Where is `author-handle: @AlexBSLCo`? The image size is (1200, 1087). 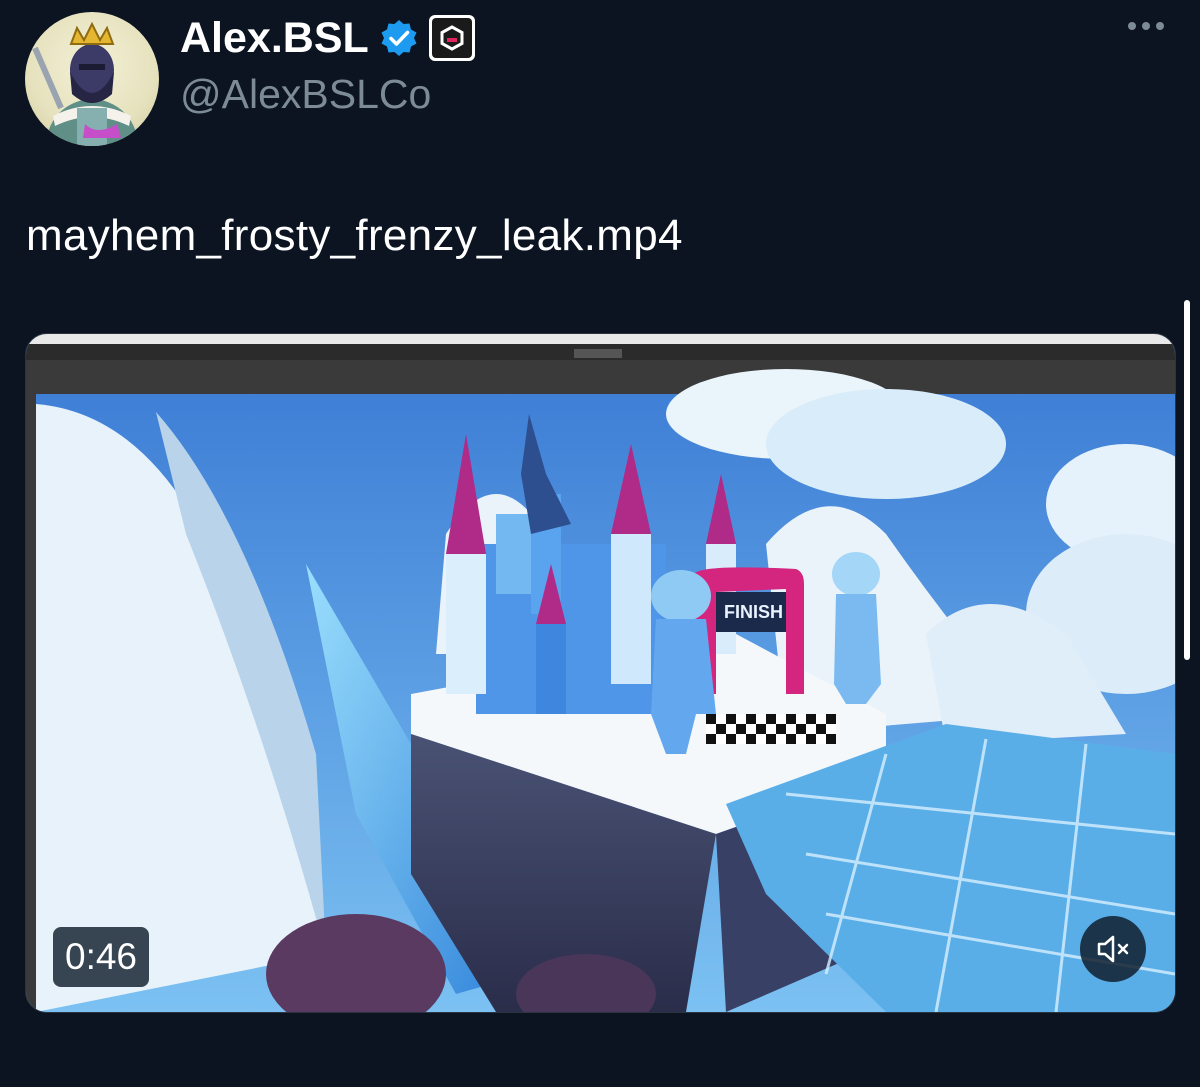 author-handle: @AlexBSLCo is located at coordinates (305, 94).